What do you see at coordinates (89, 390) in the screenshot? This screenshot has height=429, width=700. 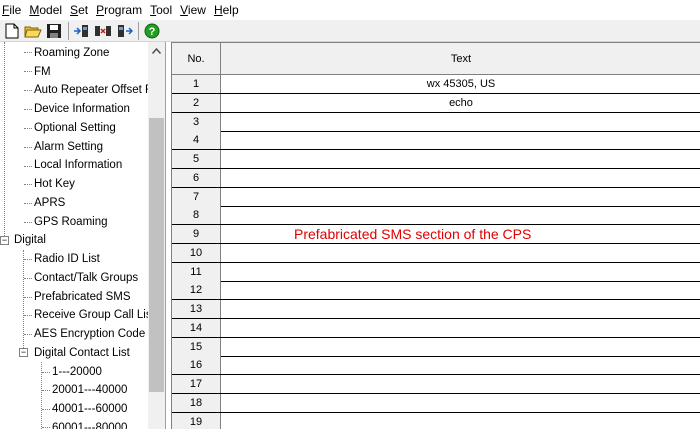 I see `tree-item-contacts-range-2: 20001---40000` at bounding box center [89, 390].